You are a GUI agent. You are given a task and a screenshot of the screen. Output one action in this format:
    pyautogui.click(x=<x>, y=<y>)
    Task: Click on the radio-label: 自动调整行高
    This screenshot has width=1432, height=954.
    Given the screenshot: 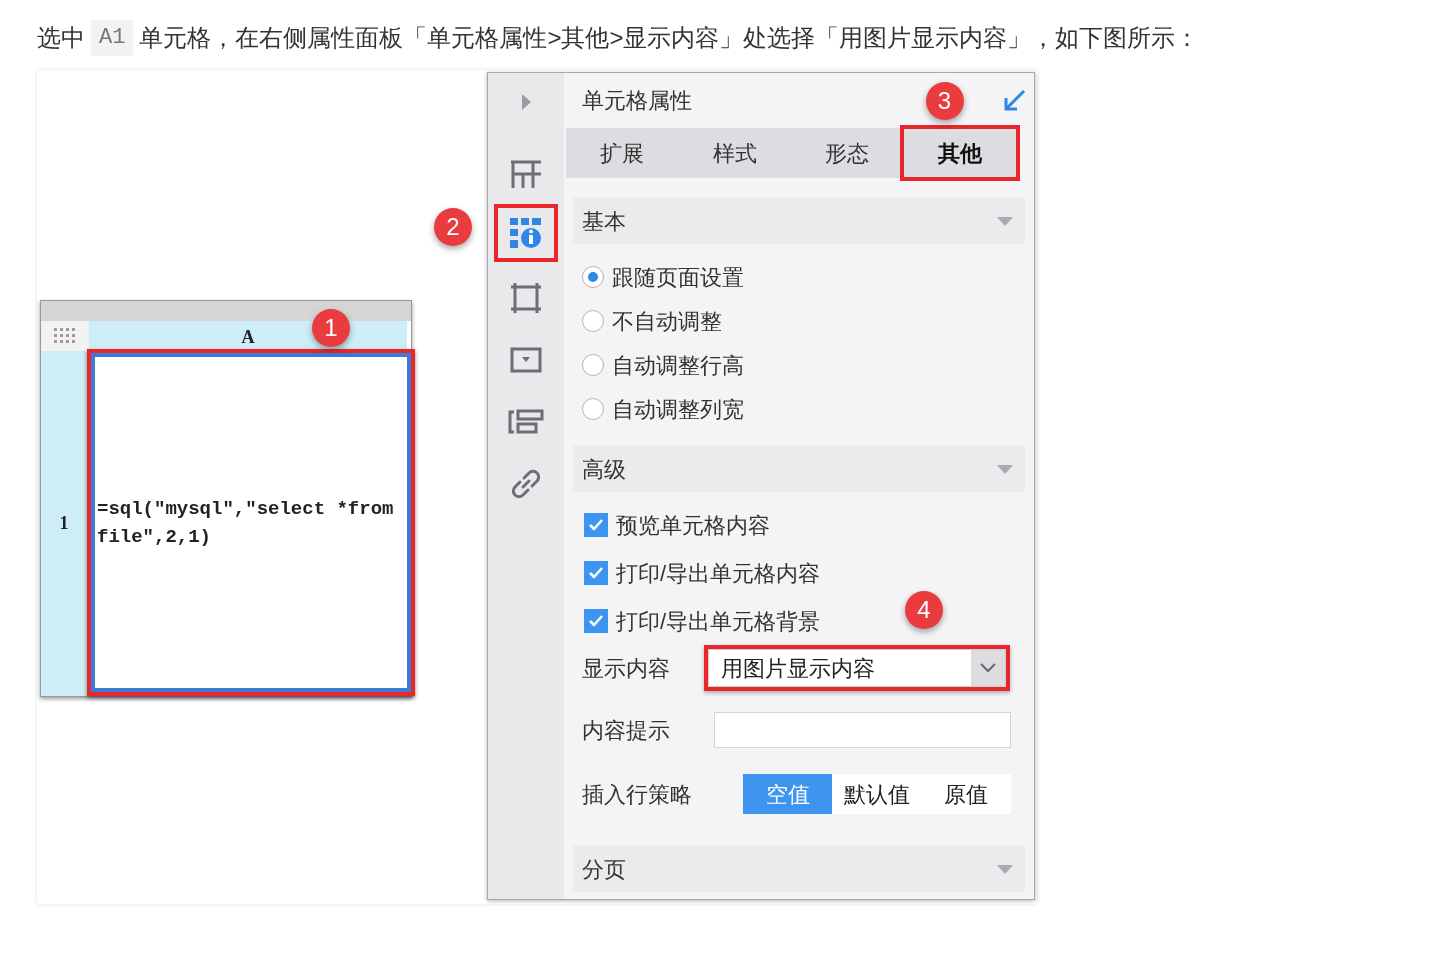 What is the action you would take?
    pyautogui.click(x=678, y=365)
    